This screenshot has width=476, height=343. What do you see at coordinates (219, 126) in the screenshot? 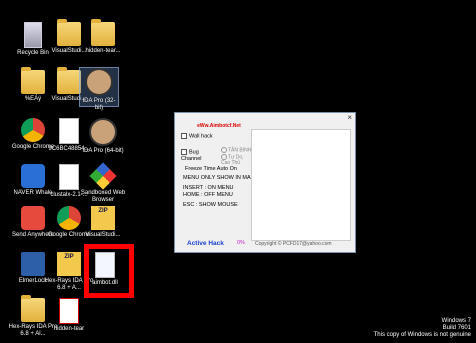
I see `site-link: eWw.Aimbotcf.Net` at bounding box center [219, 126].